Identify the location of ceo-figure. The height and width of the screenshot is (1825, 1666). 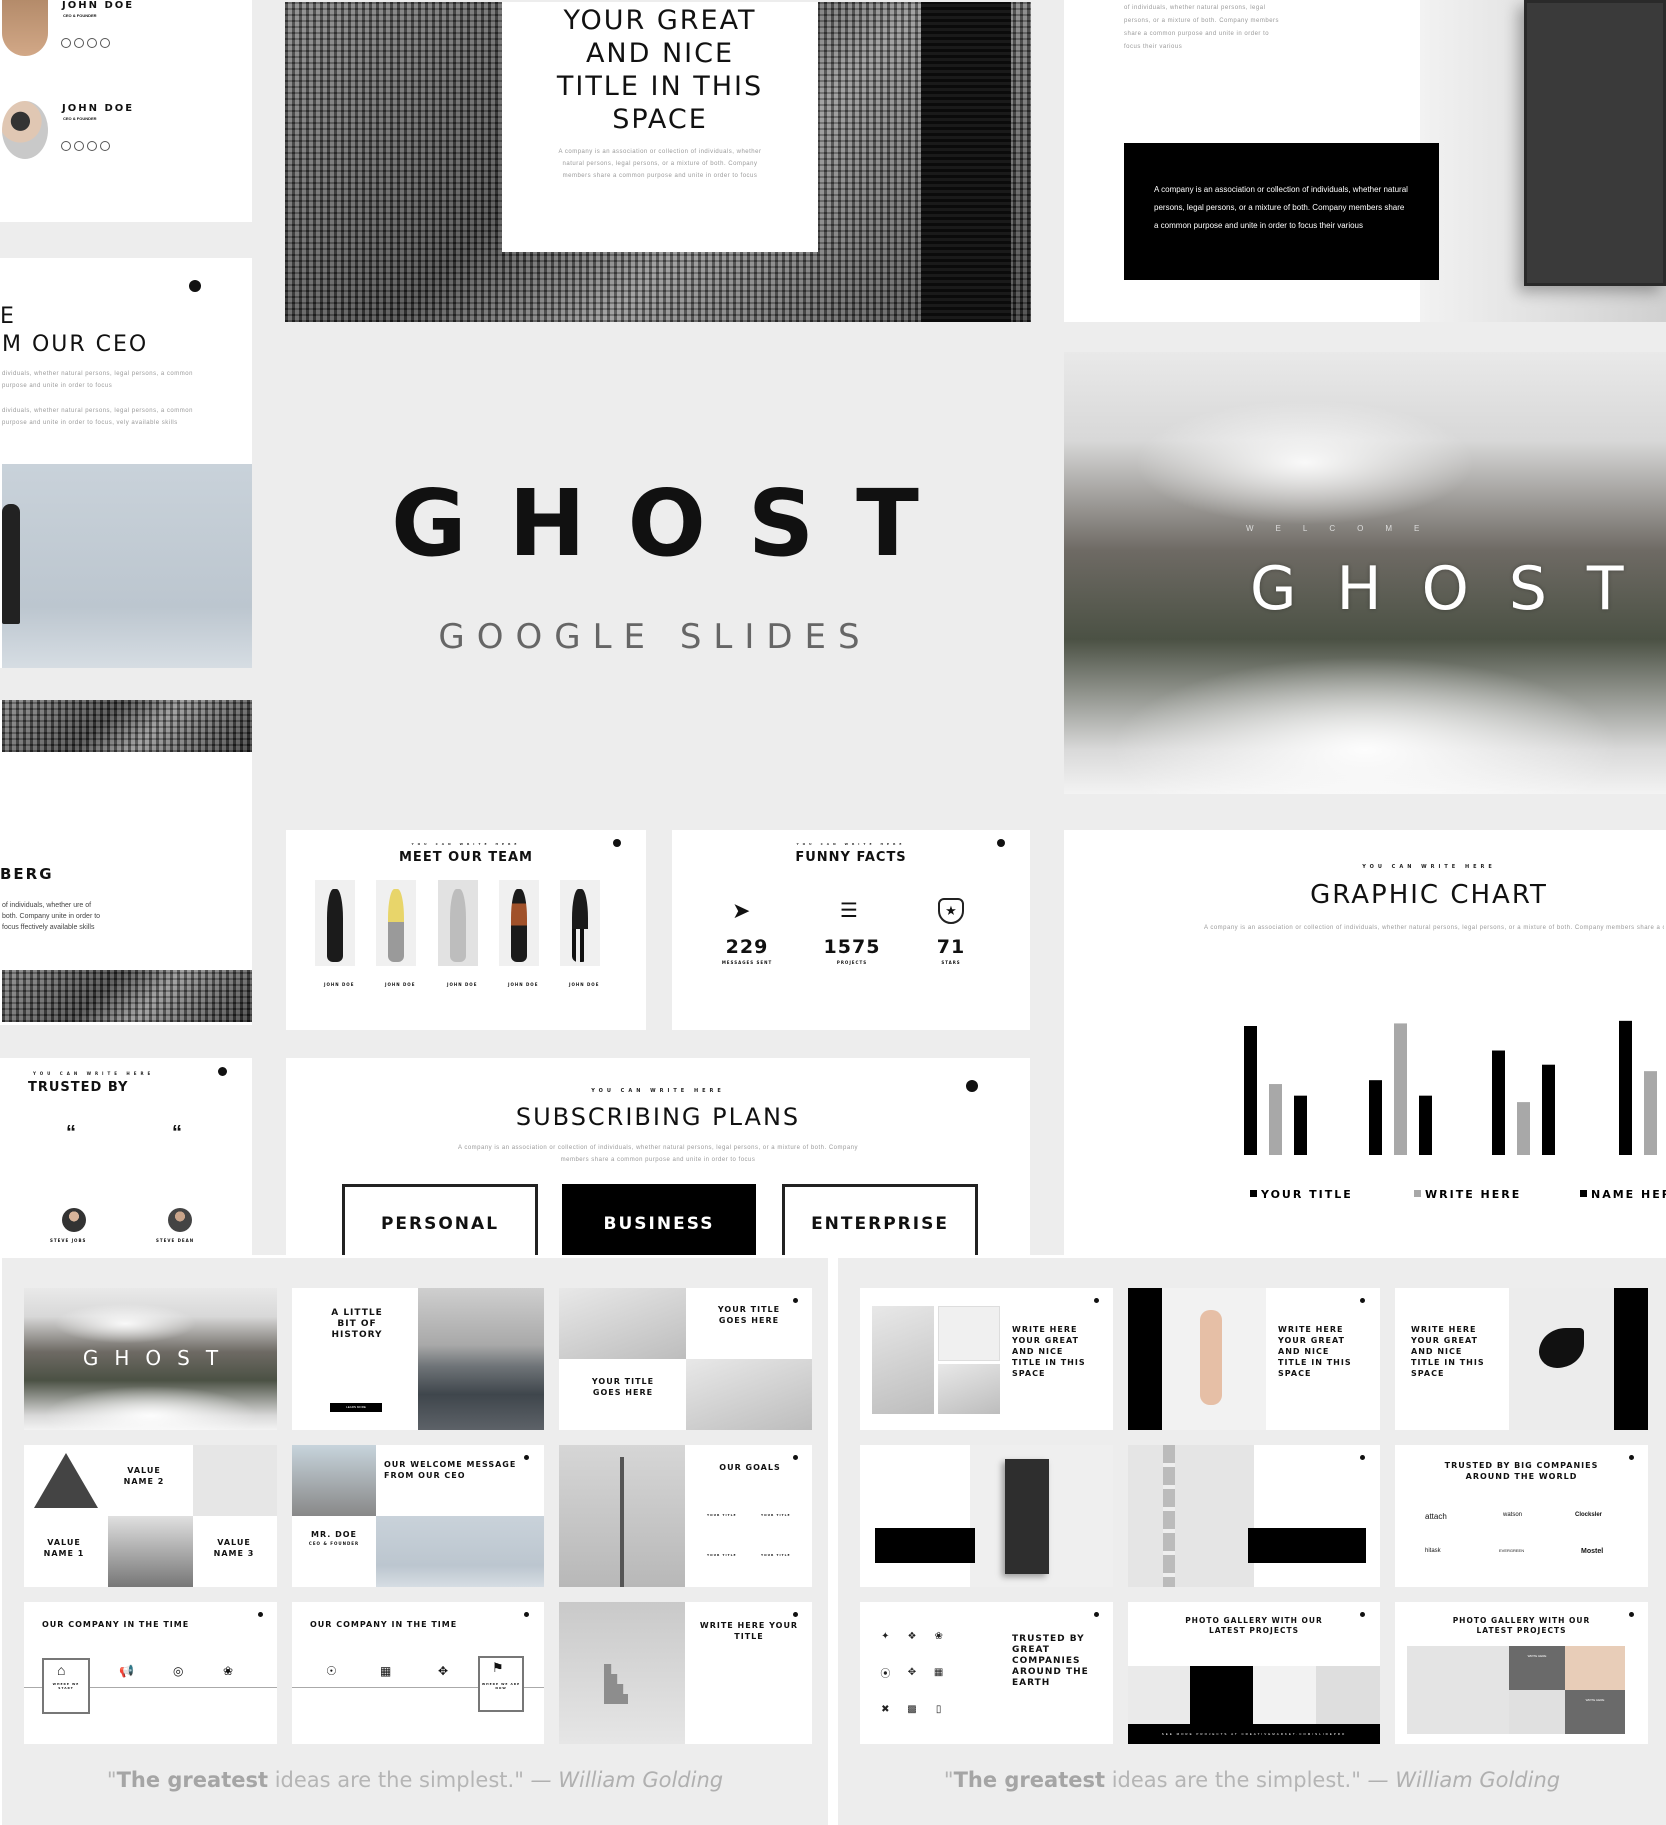
(11, 564).